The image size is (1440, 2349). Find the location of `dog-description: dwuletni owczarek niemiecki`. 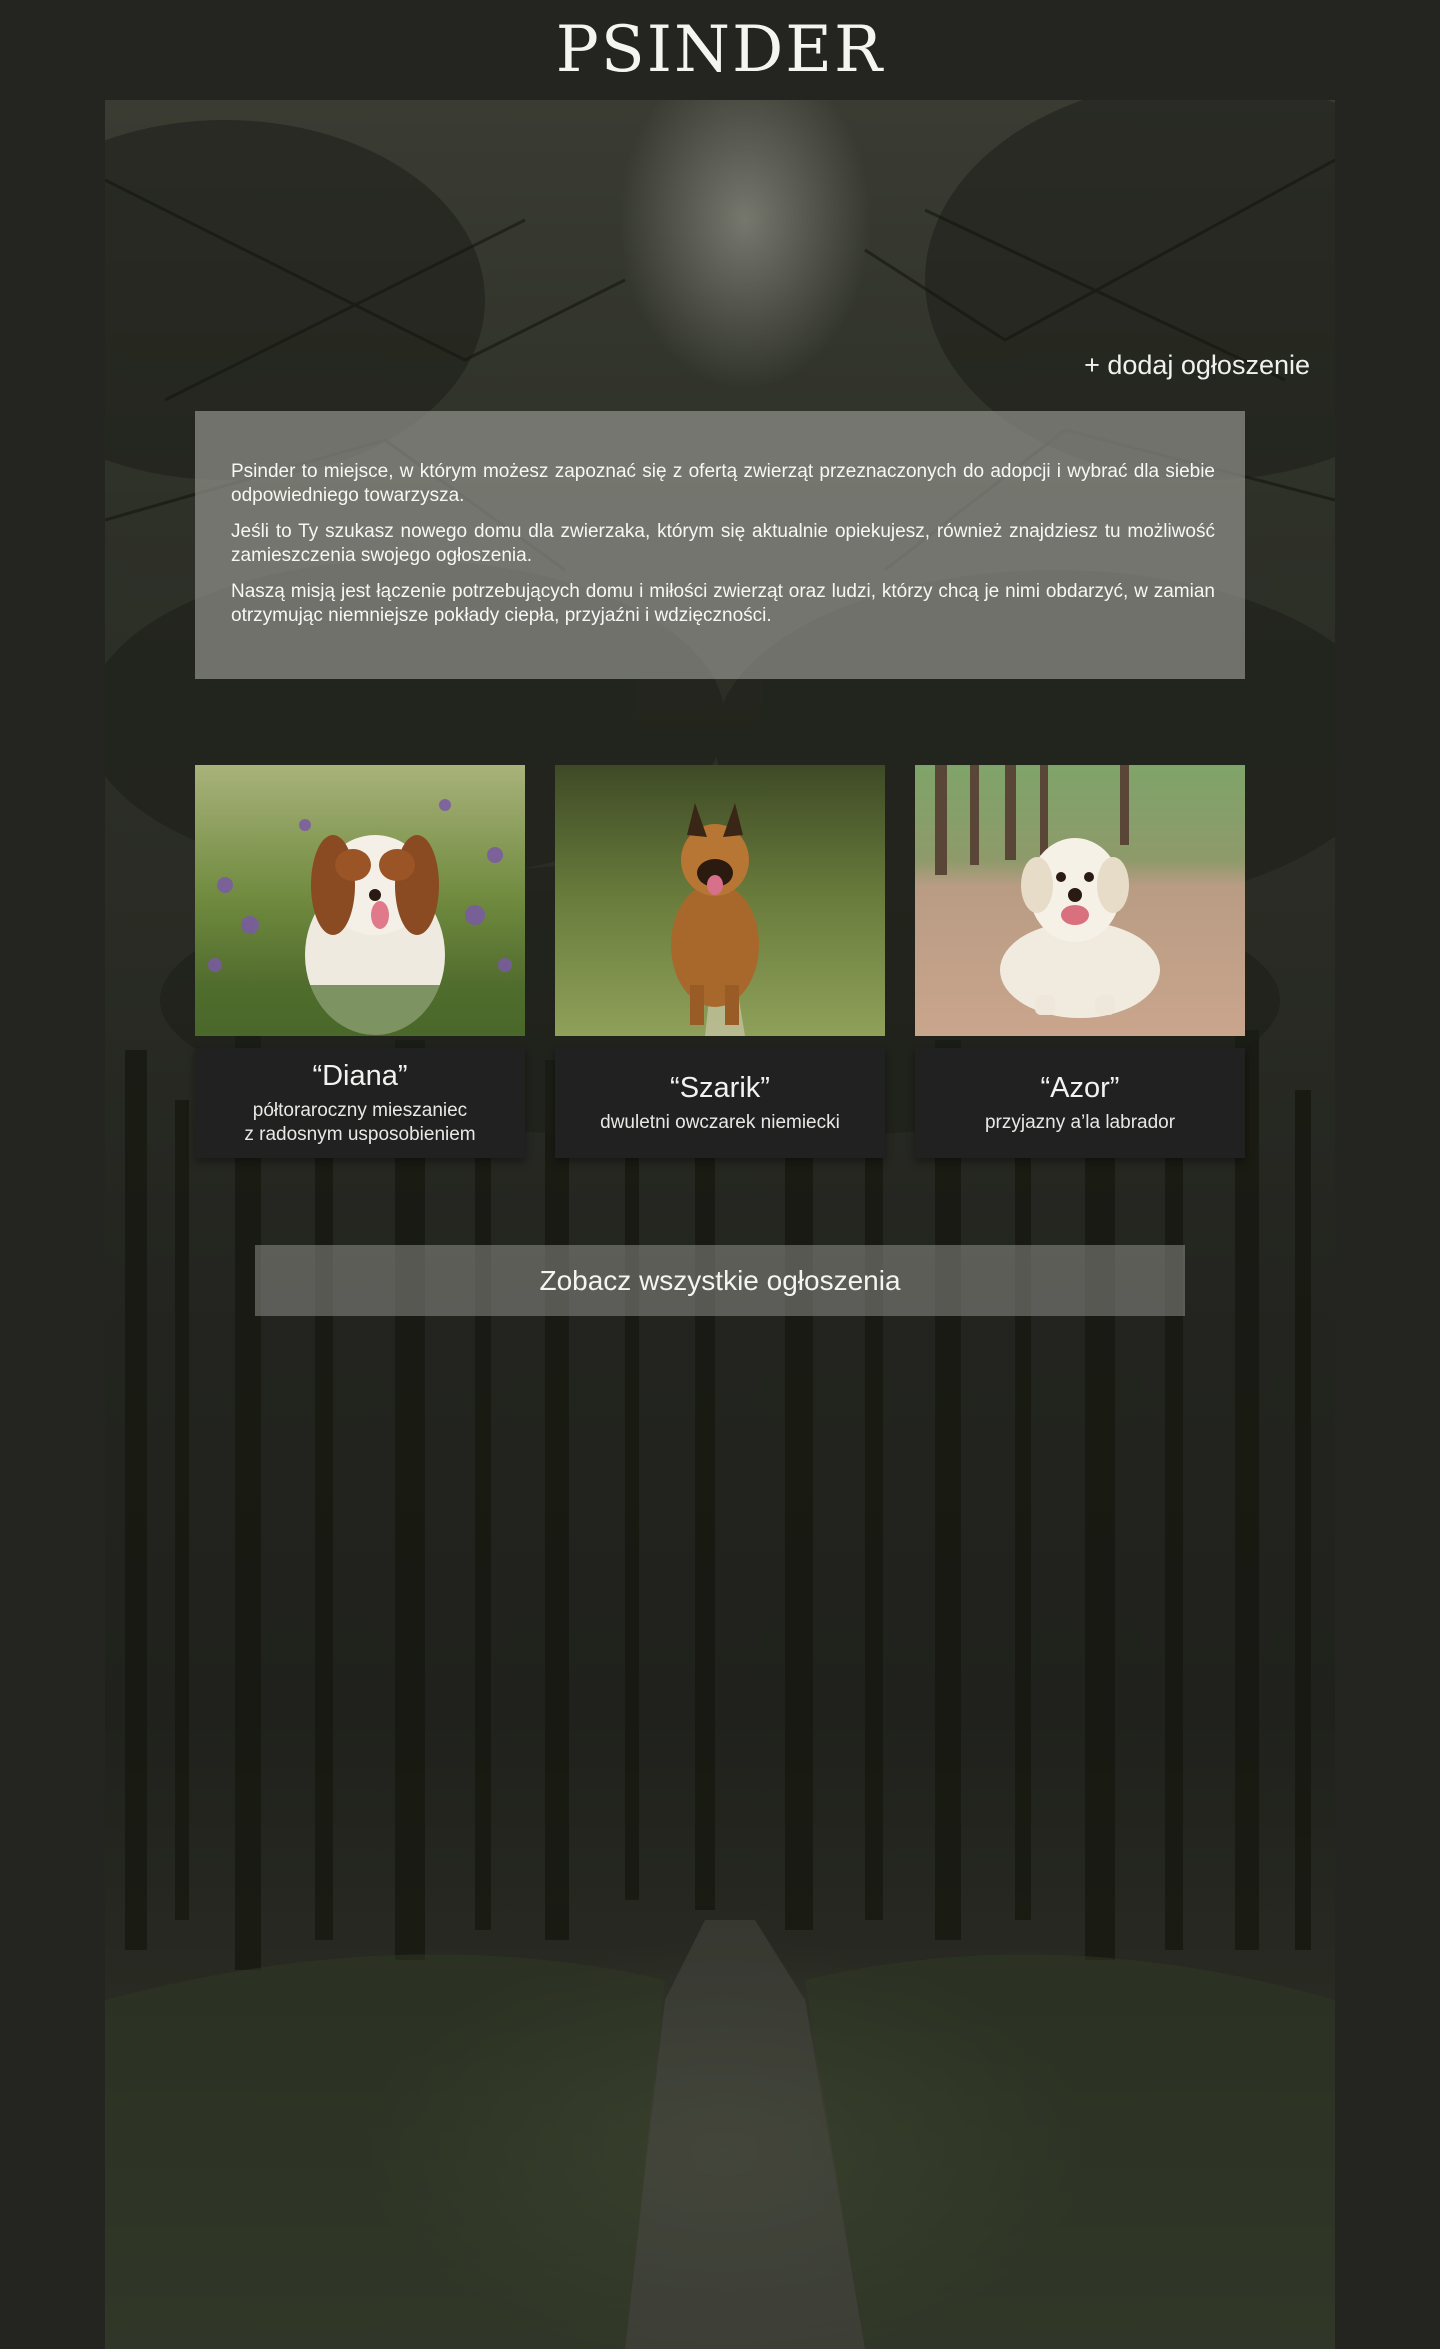

dog-description: dwuletni owczarek niemiecki is located at coordinates (720, 1123).